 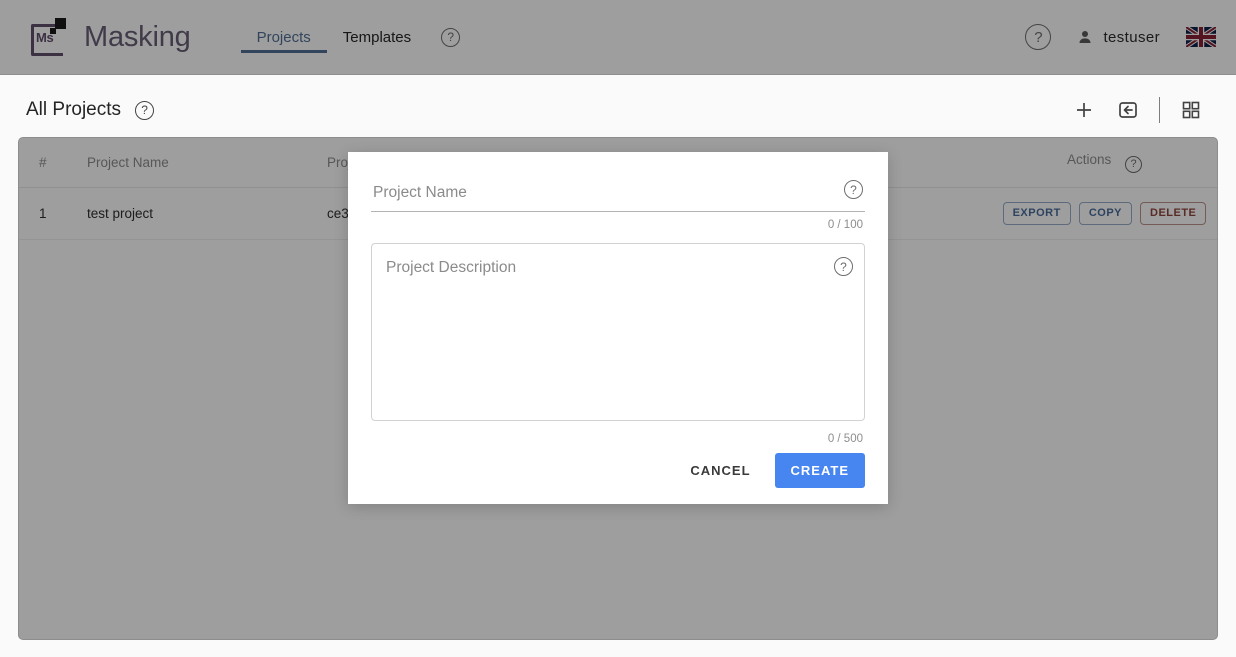 I want to click on main-nav: Projects Templates ?, so click(x=350, y=37).